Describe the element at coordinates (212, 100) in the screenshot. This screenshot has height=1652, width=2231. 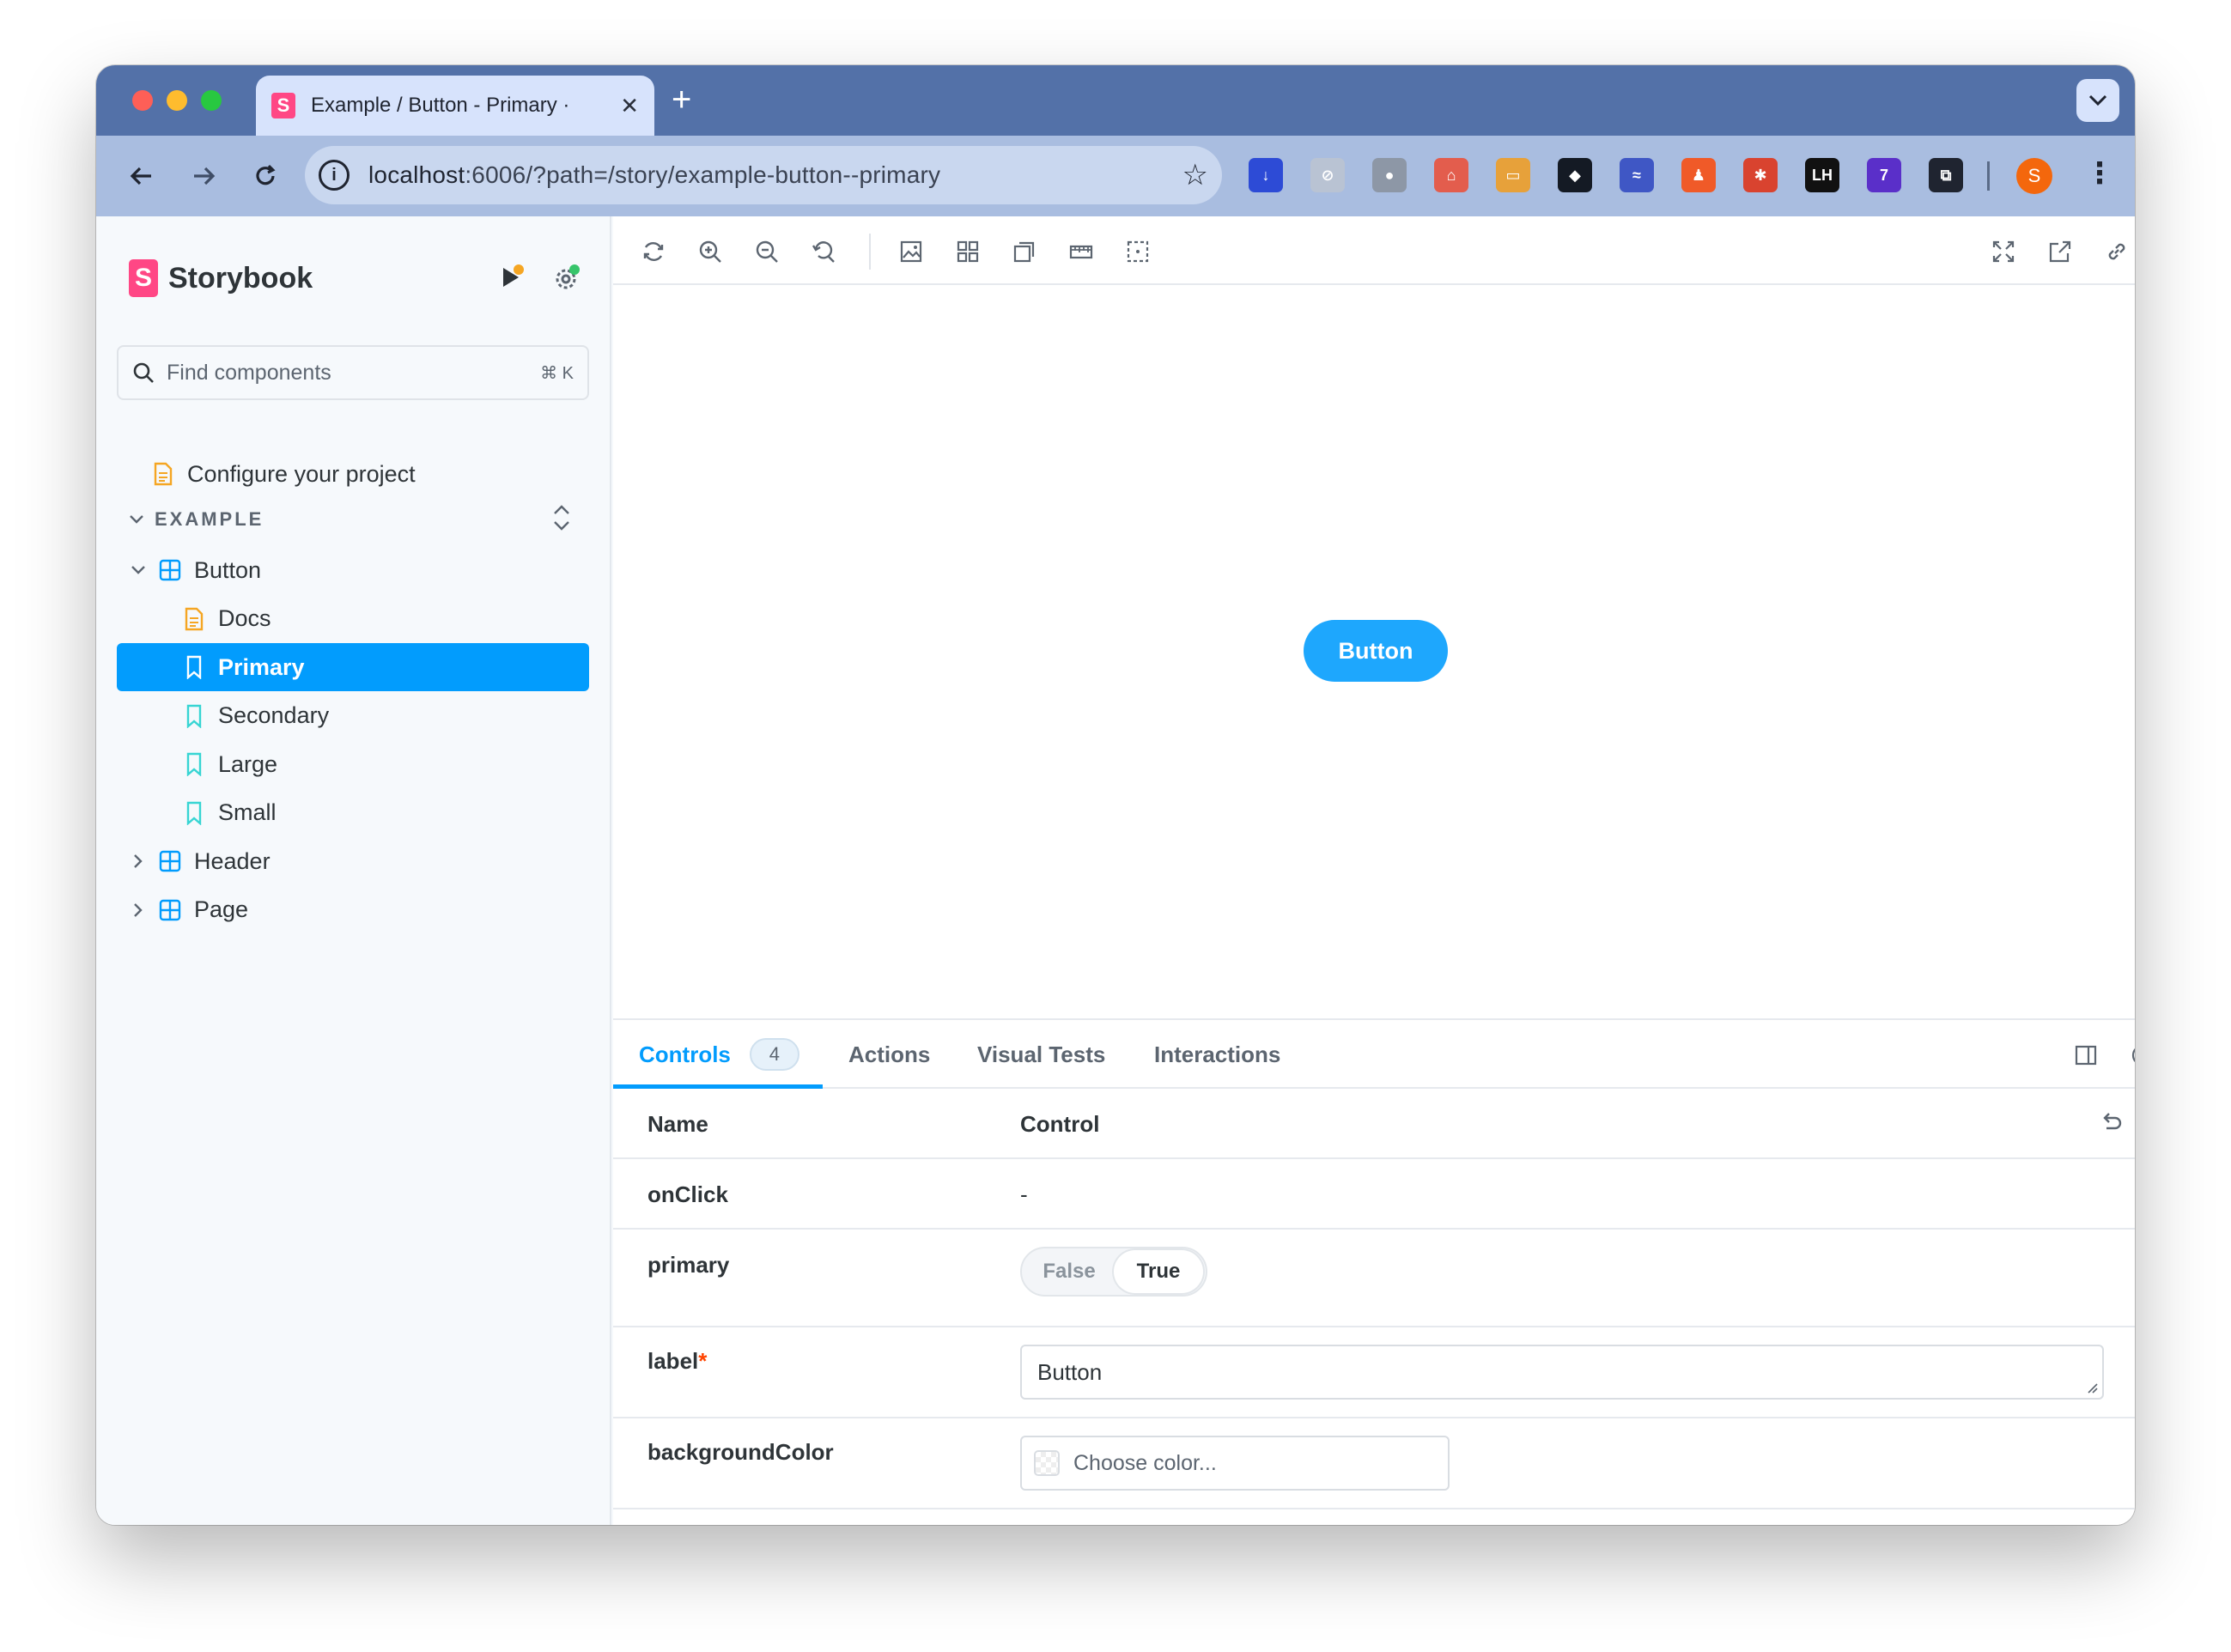
I see `zoom-window-button` at that location.